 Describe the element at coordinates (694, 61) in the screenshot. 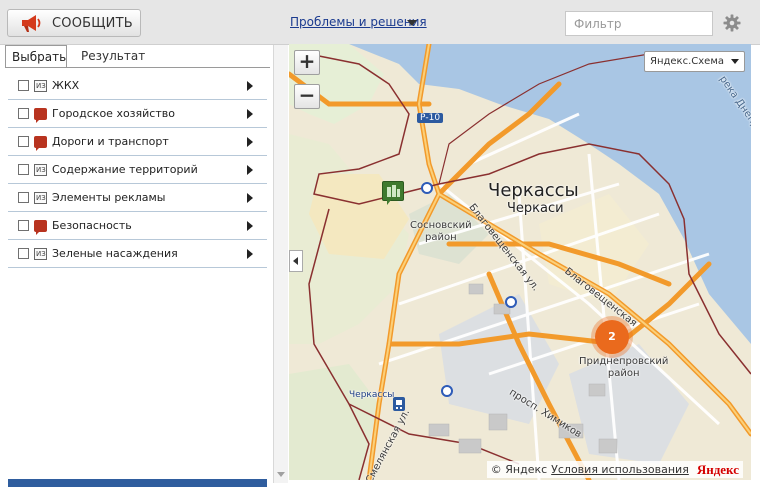

I see `map-type-selector: Яндекс.Схема` at that location.